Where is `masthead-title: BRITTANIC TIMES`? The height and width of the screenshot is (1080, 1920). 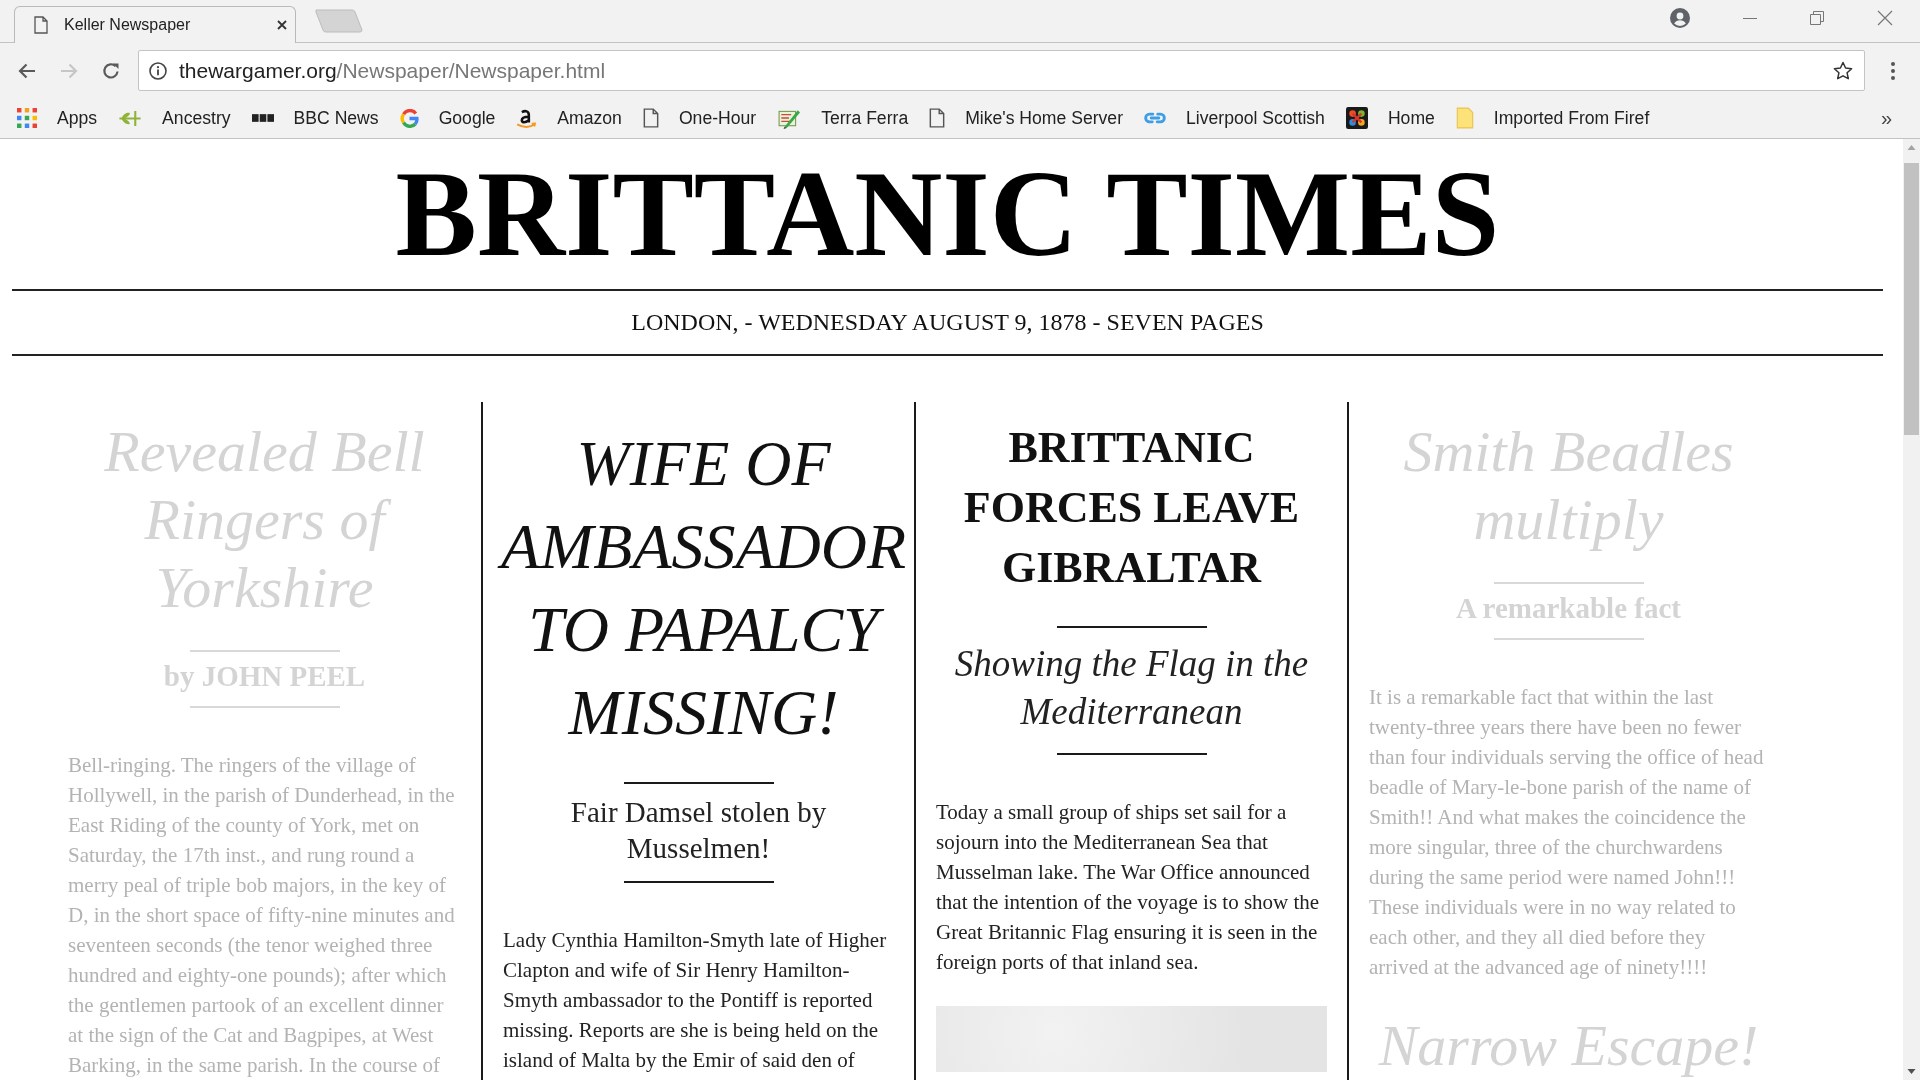
masthead-title: BRITTANIC TIMES is located at coordinates (947, 214).